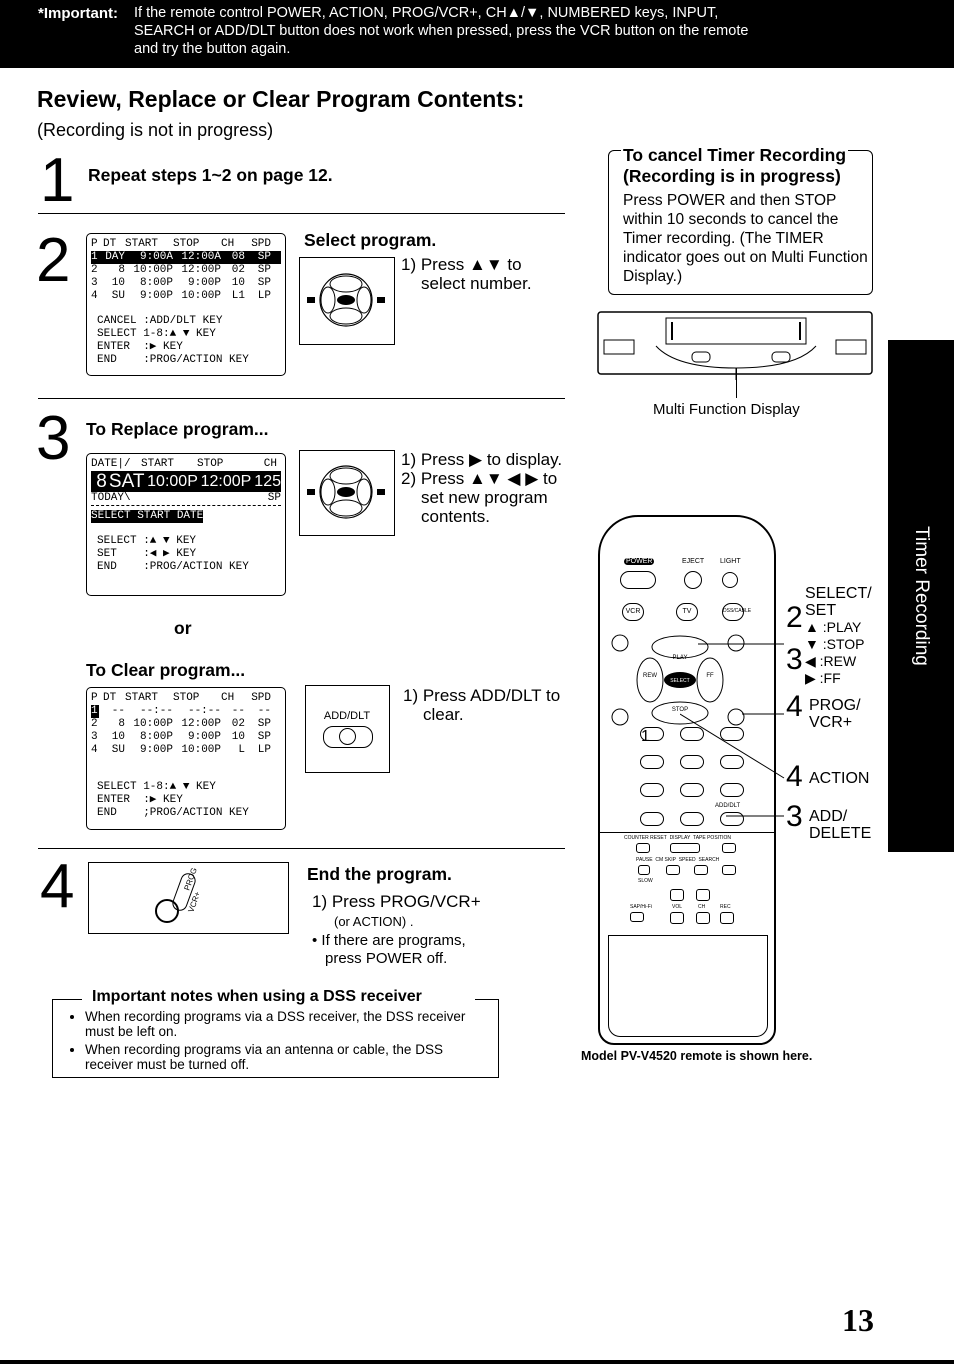  Describe the element at coordinates (643, 848) in the screenshot. I see `counter-reset-button` at that location.